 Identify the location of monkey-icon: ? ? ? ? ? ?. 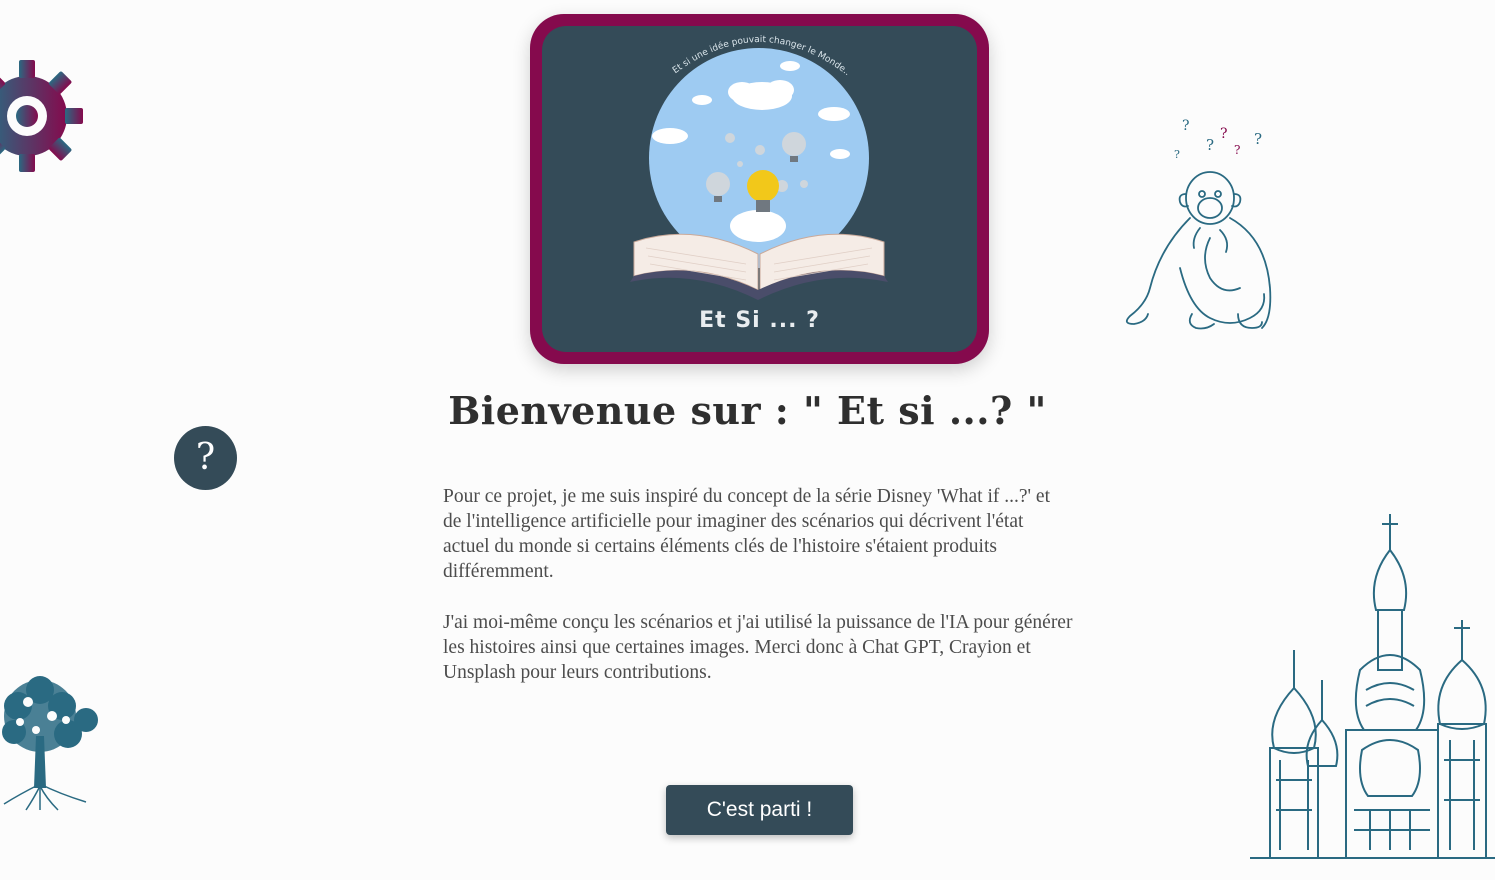
(1198, 224).